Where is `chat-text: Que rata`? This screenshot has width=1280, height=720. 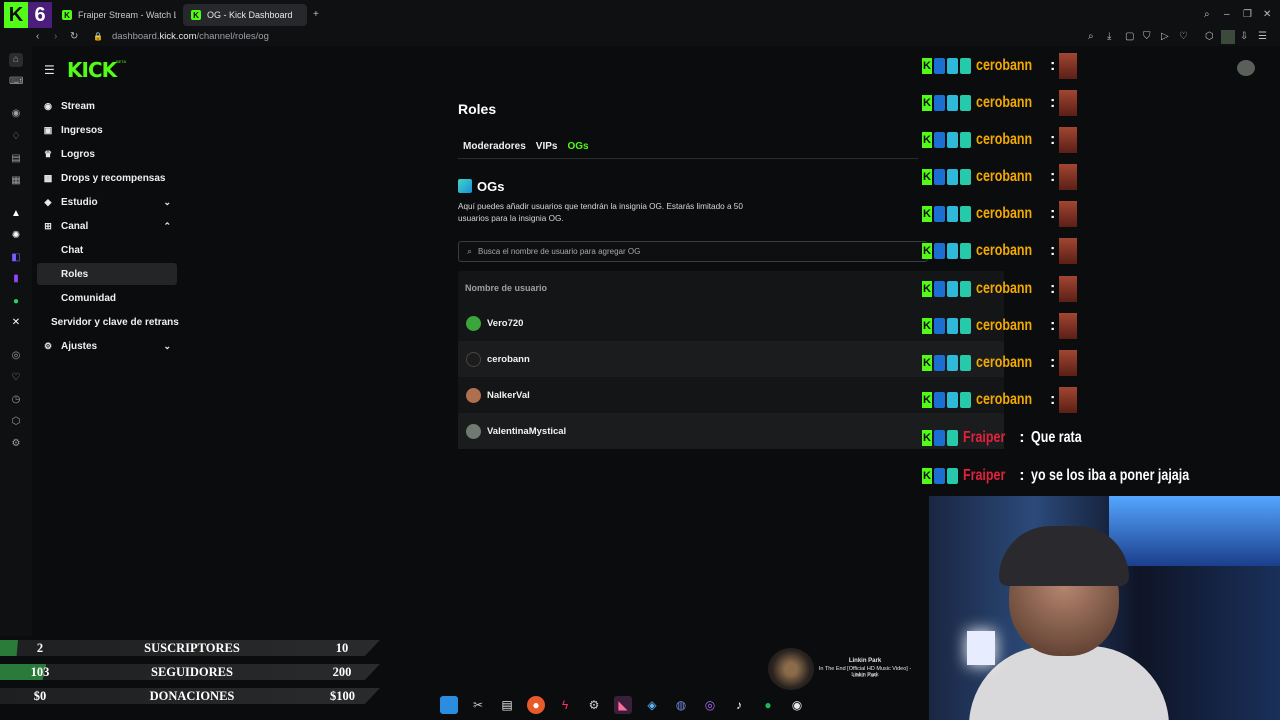
chat-text: Que rata is located at coordinates (1056, 437).